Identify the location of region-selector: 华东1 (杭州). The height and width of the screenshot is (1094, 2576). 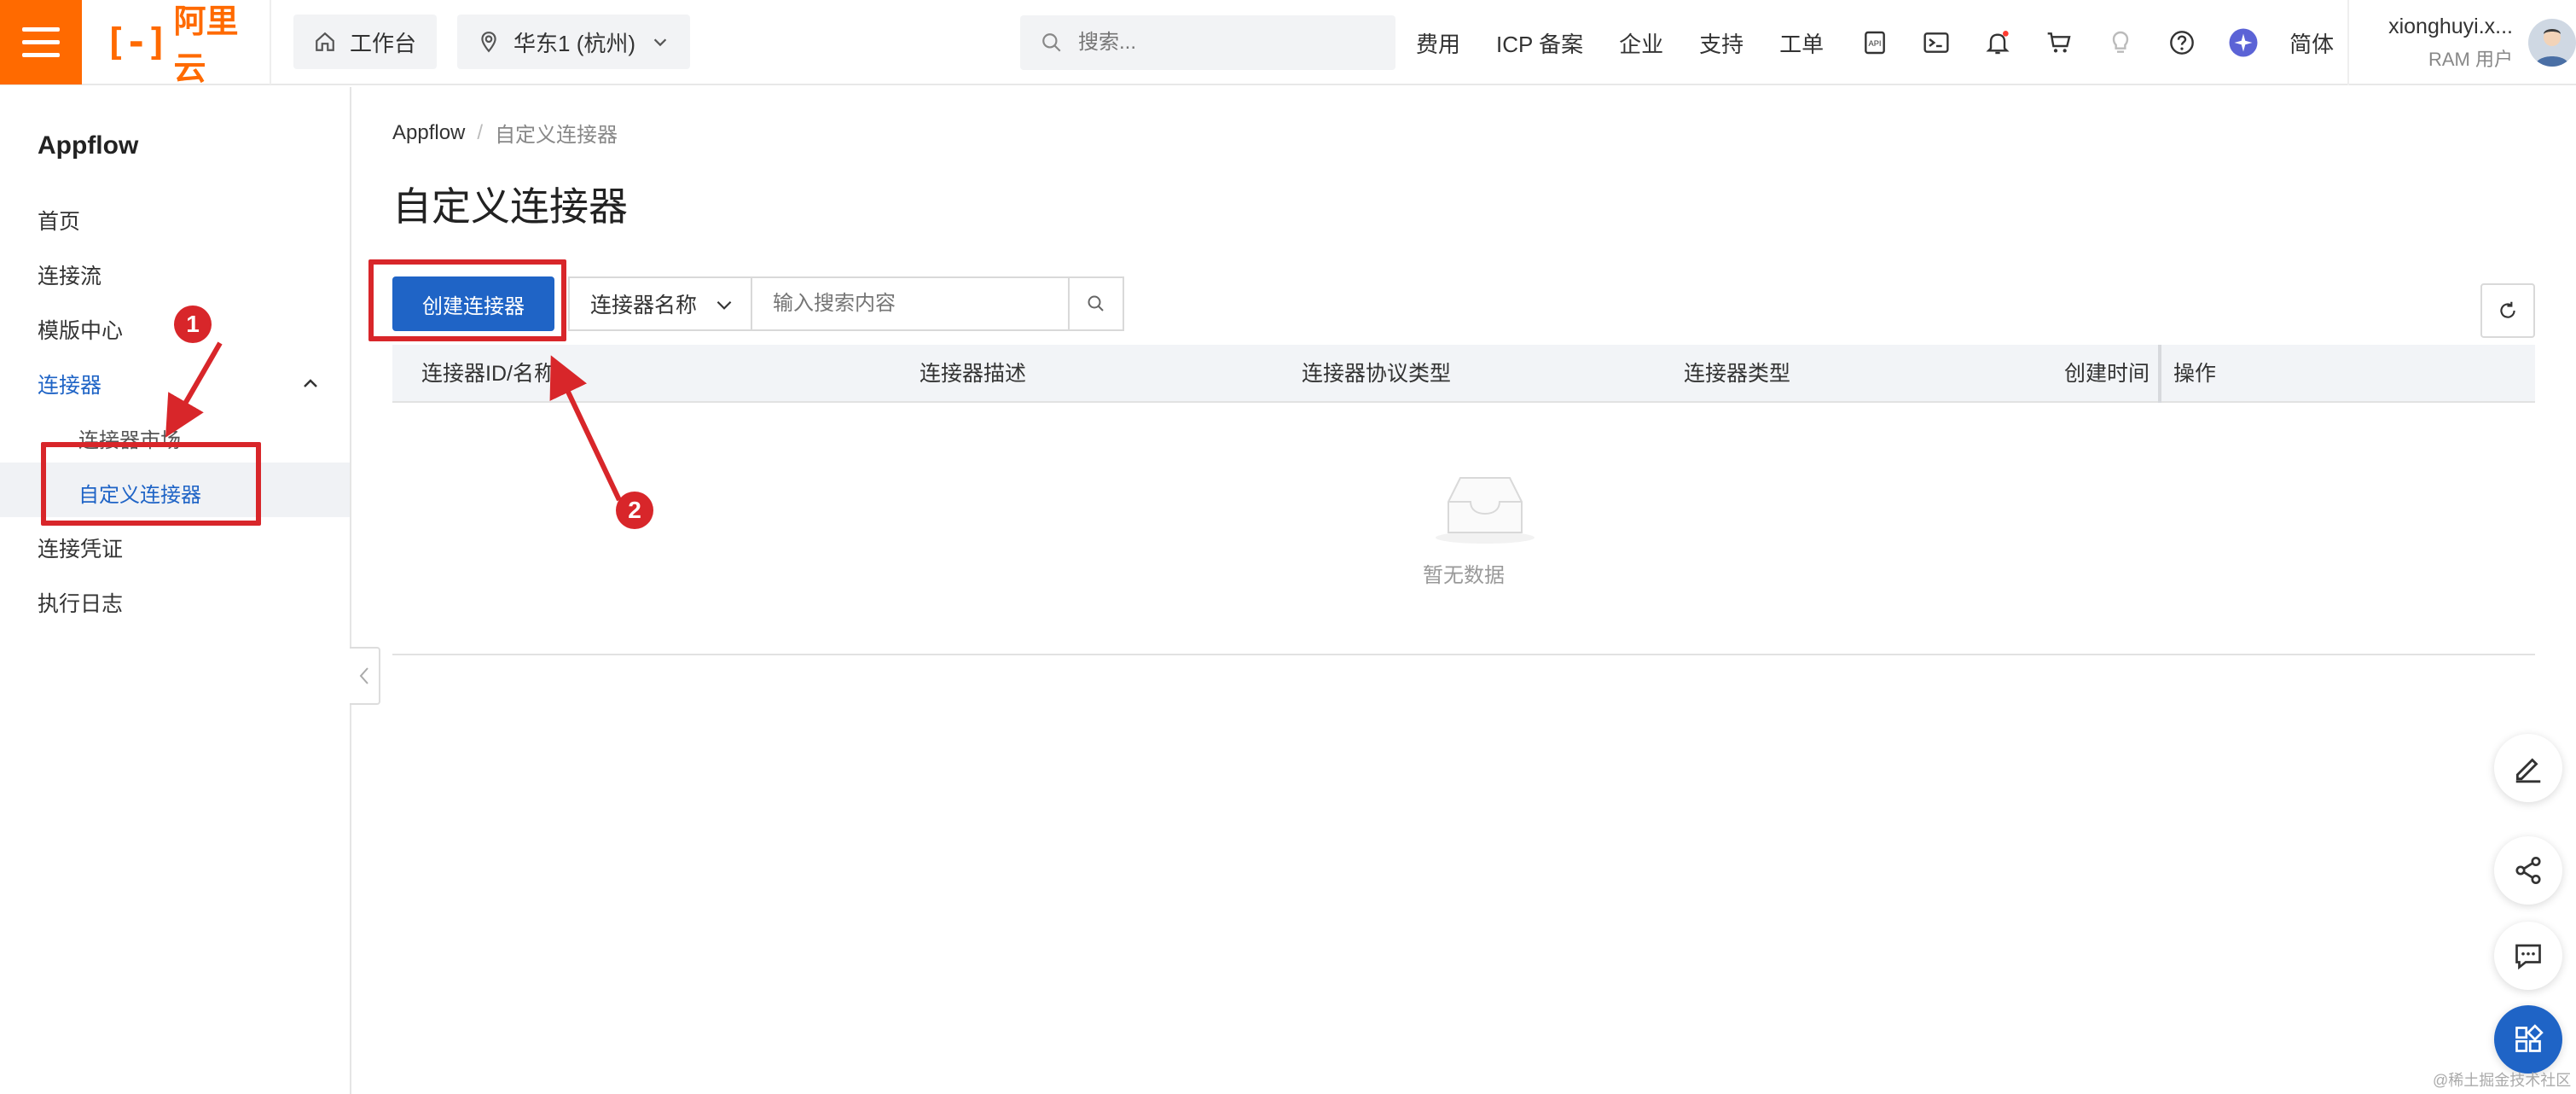
(574, 42).